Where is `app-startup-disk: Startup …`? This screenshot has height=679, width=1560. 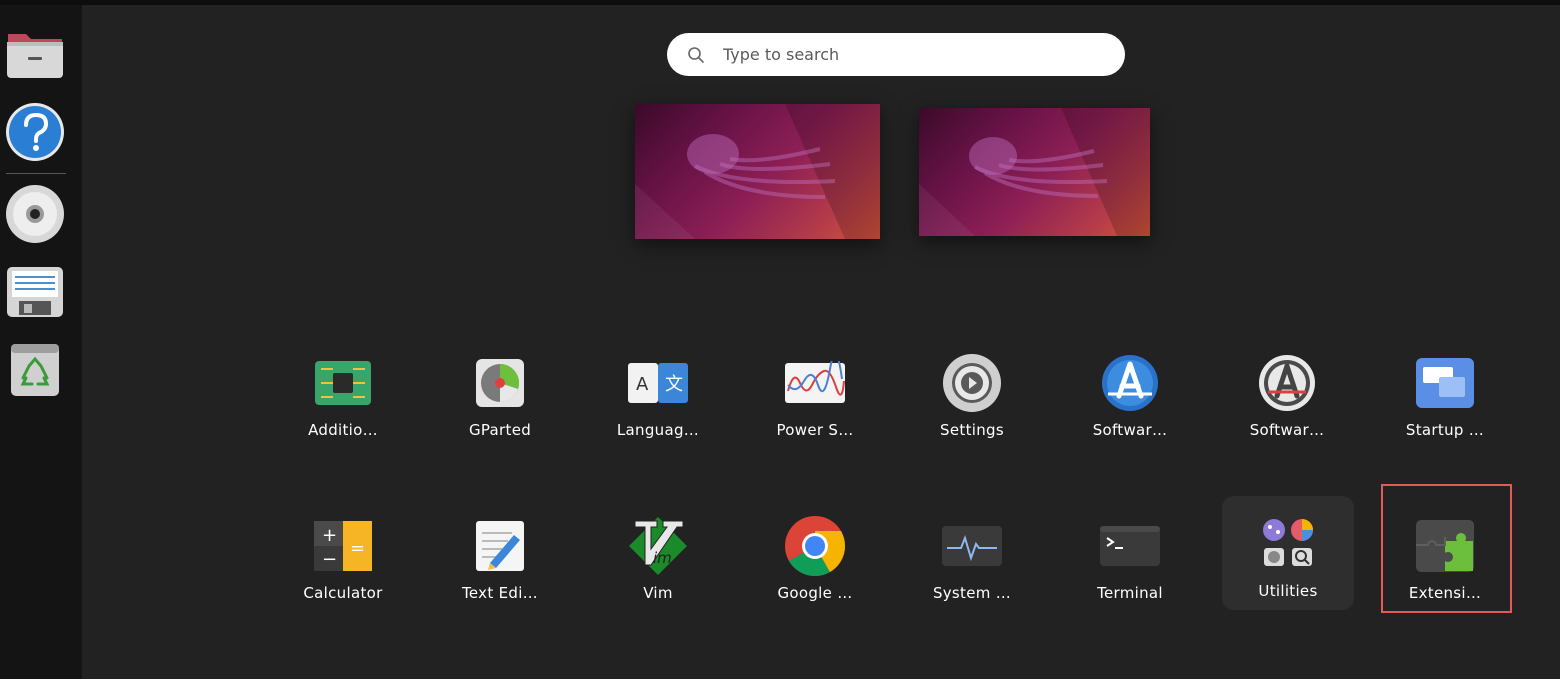 app-startup-disk: Startup … is located at coordinates (1445, 392).